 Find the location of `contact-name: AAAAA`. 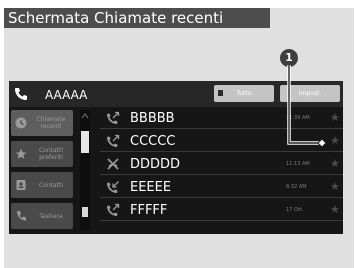

contact-name: AAAAA is located at coordinates (66, 95).